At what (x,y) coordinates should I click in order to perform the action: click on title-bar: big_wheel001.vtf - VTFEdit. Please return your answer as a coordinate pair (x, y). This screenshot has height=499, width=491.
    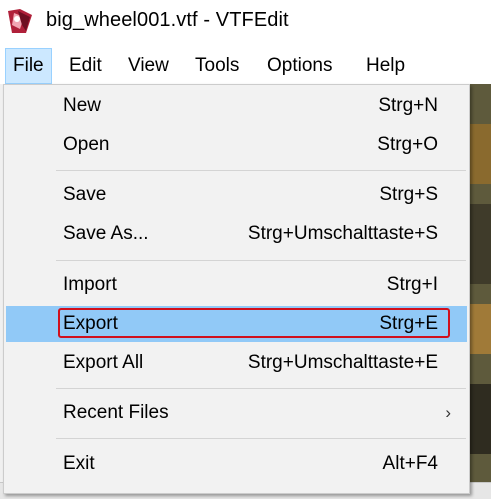
    Looking at the image, I should click on (245, 23).